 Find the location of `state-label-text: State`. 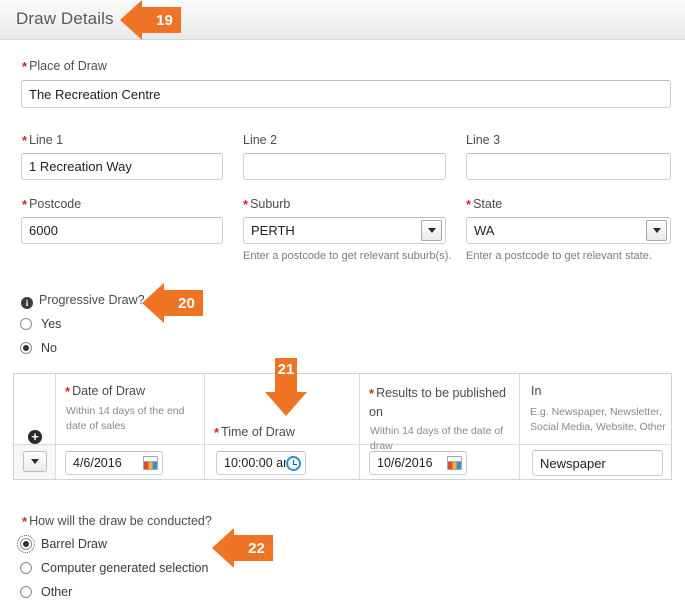

state-label-text: State is located at coordinates (488, 204).